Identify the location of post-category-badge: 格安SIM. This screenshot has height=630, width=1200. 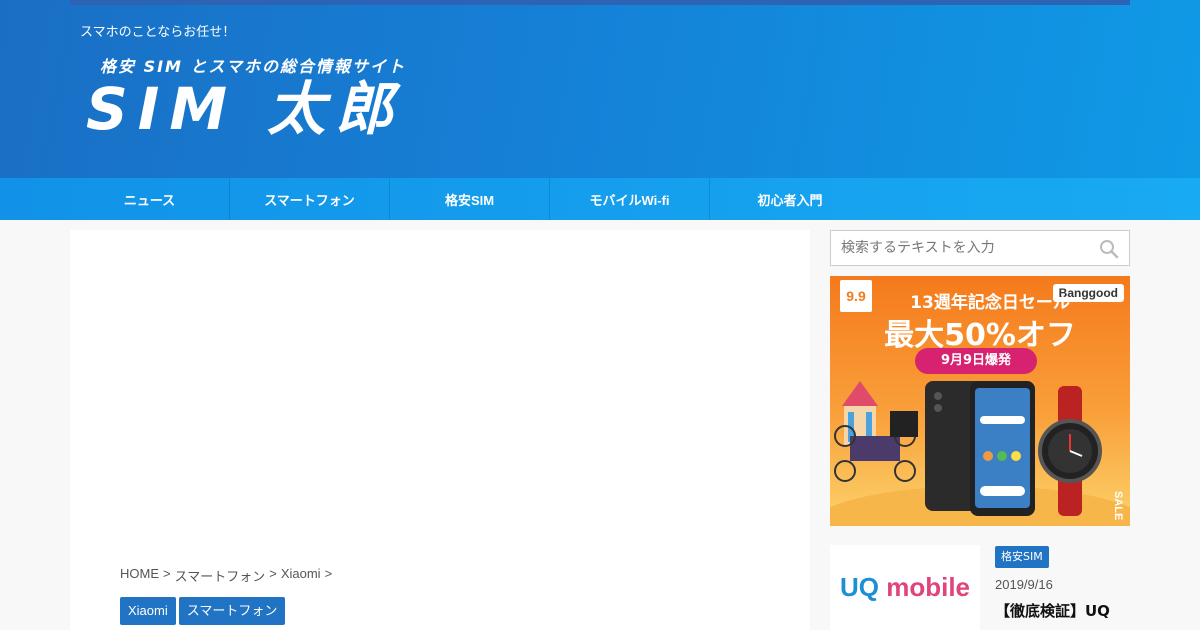
(1022, 557).